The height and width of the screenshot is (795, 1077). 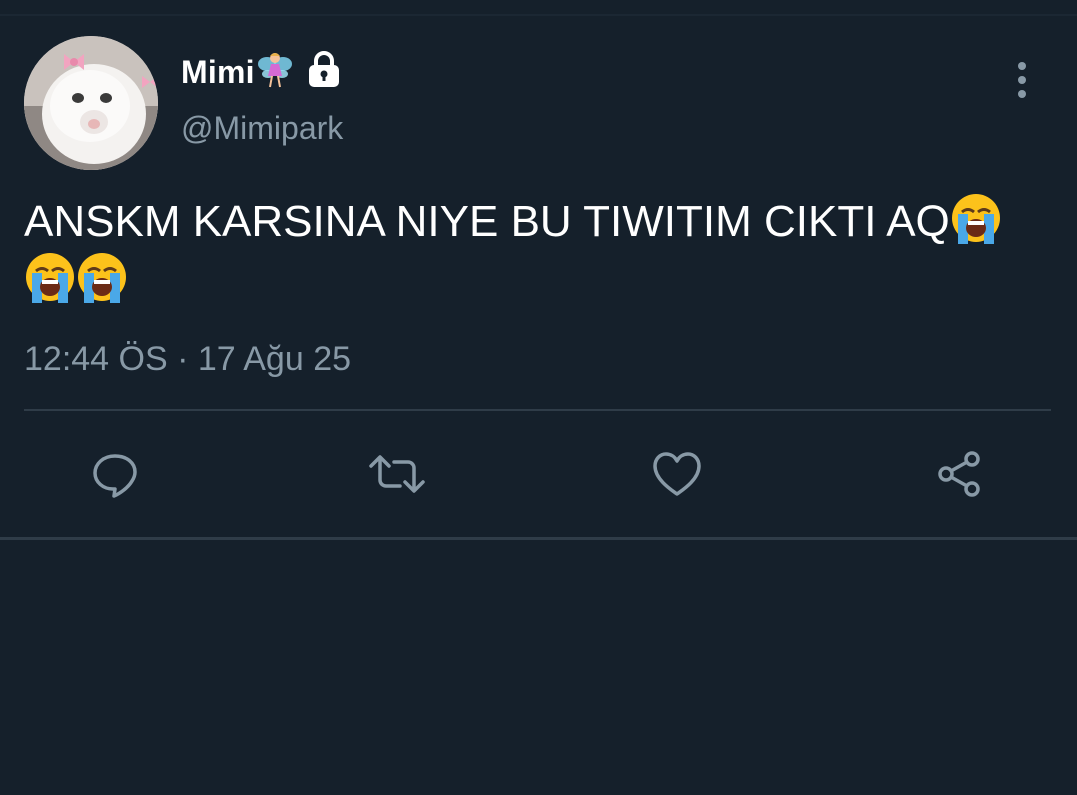 I want to click on display-name: Mimi, so click(x=218, y=72).